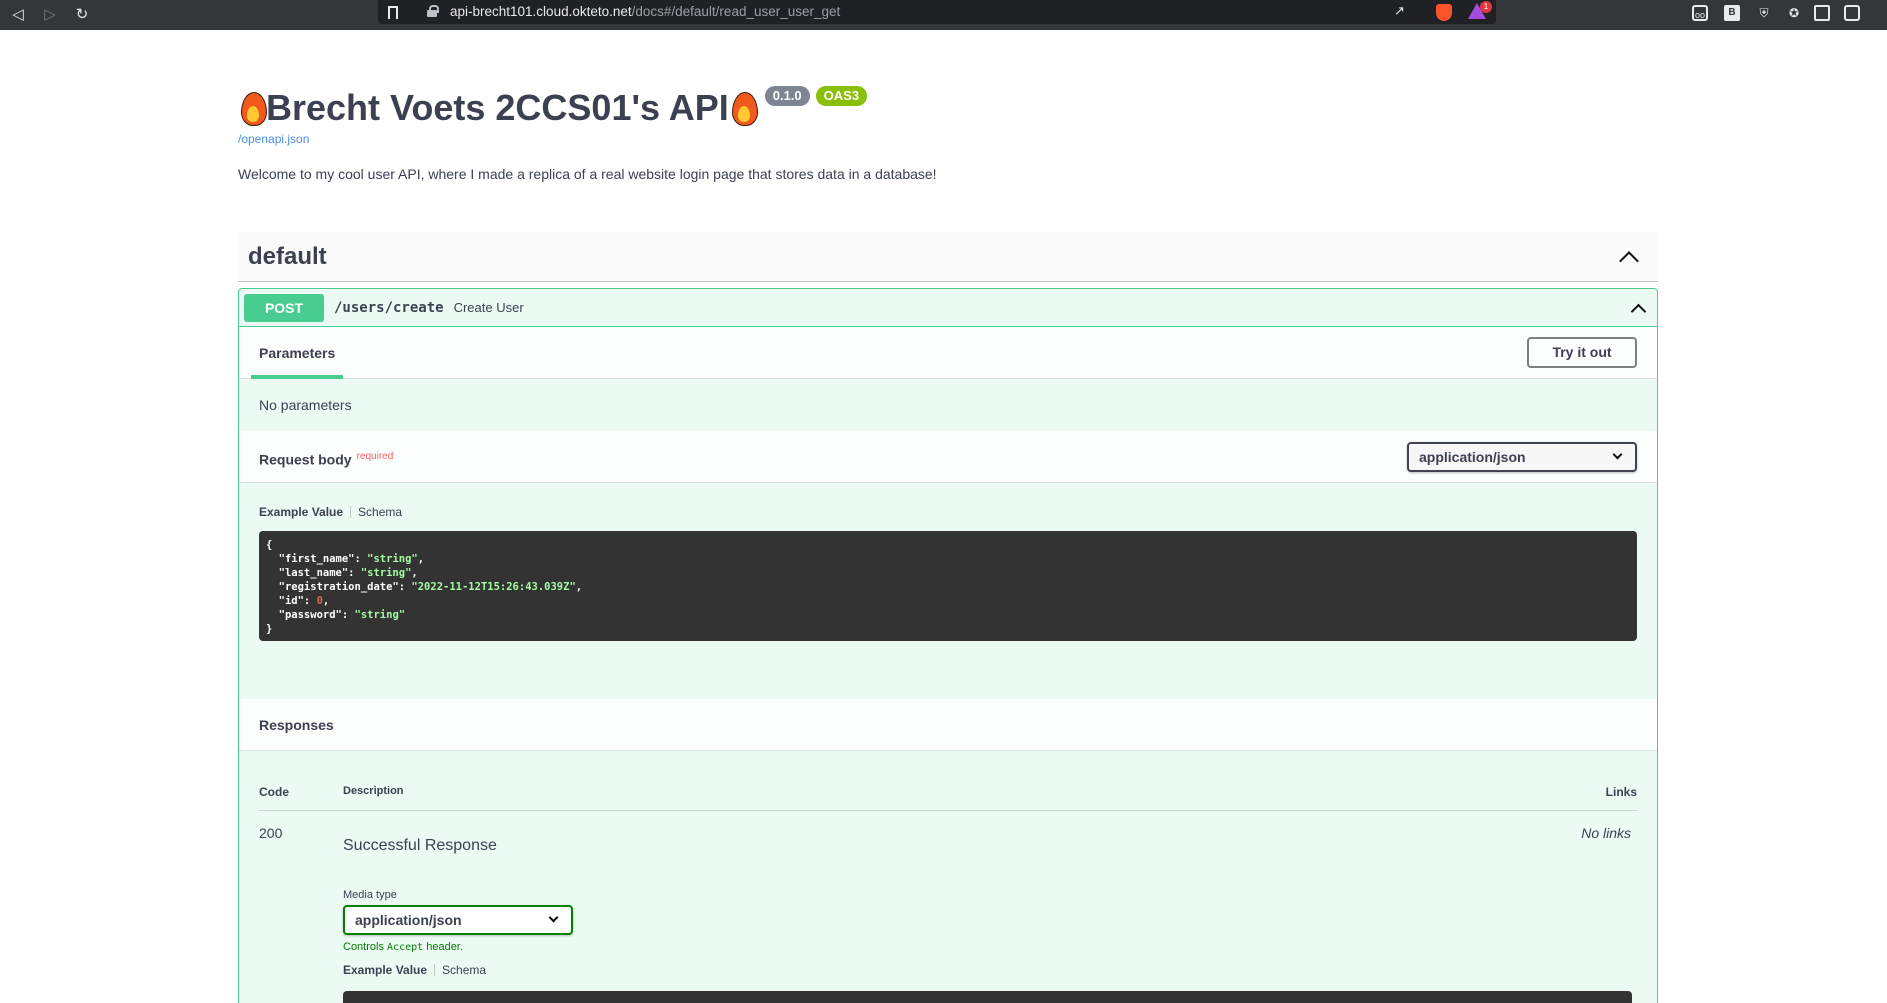 The width and height of the screenshot is (1887, 1003). I want to click on example-value-tab: Example Value, so click(301, 512).